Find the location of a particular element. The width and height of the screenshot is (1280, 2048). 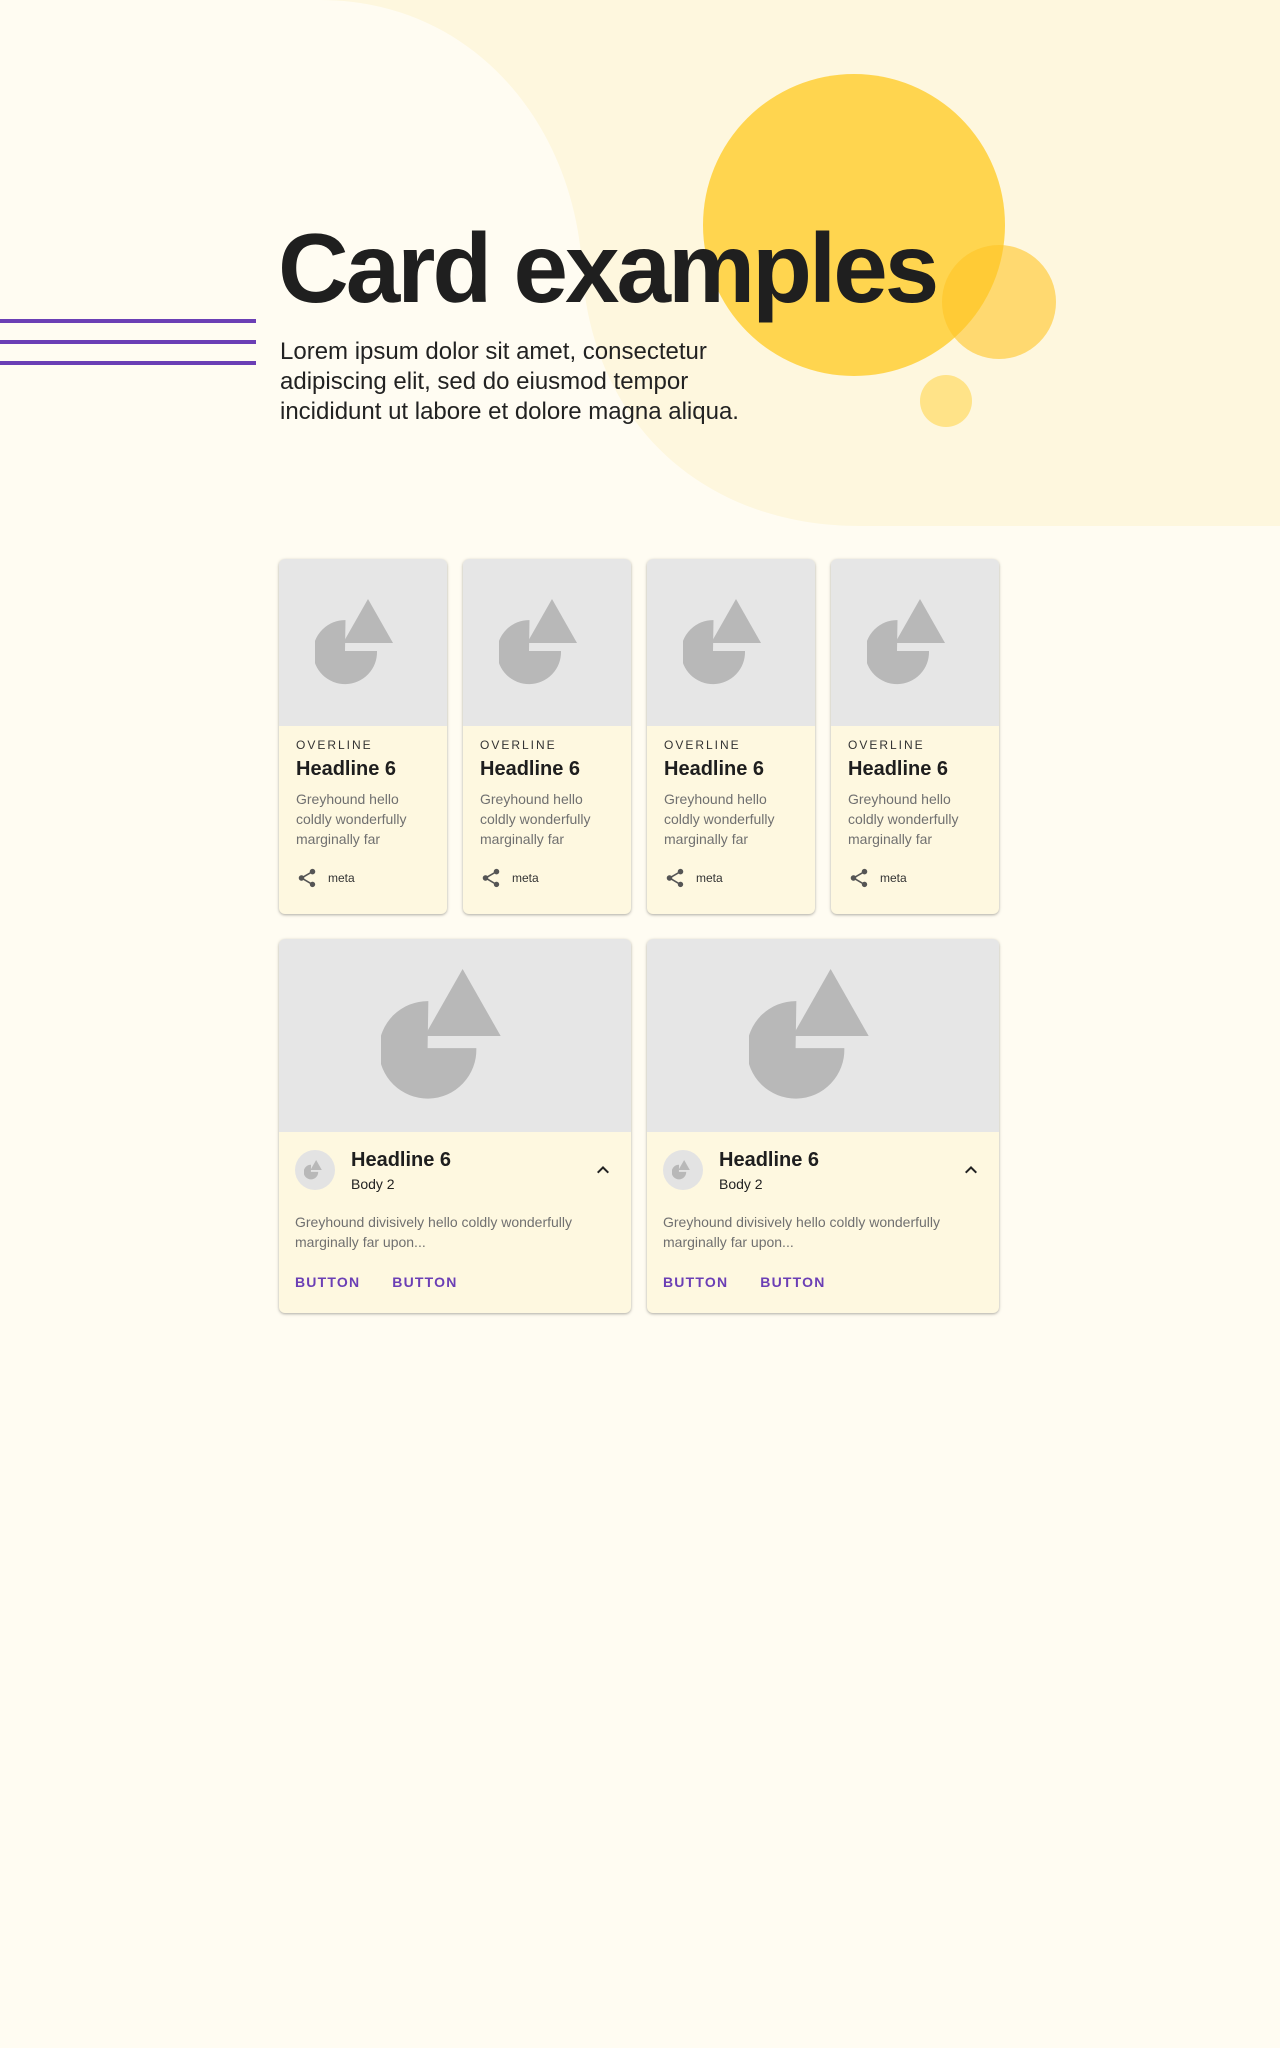

page-title: Card examples is located at coordinates (608, 268).